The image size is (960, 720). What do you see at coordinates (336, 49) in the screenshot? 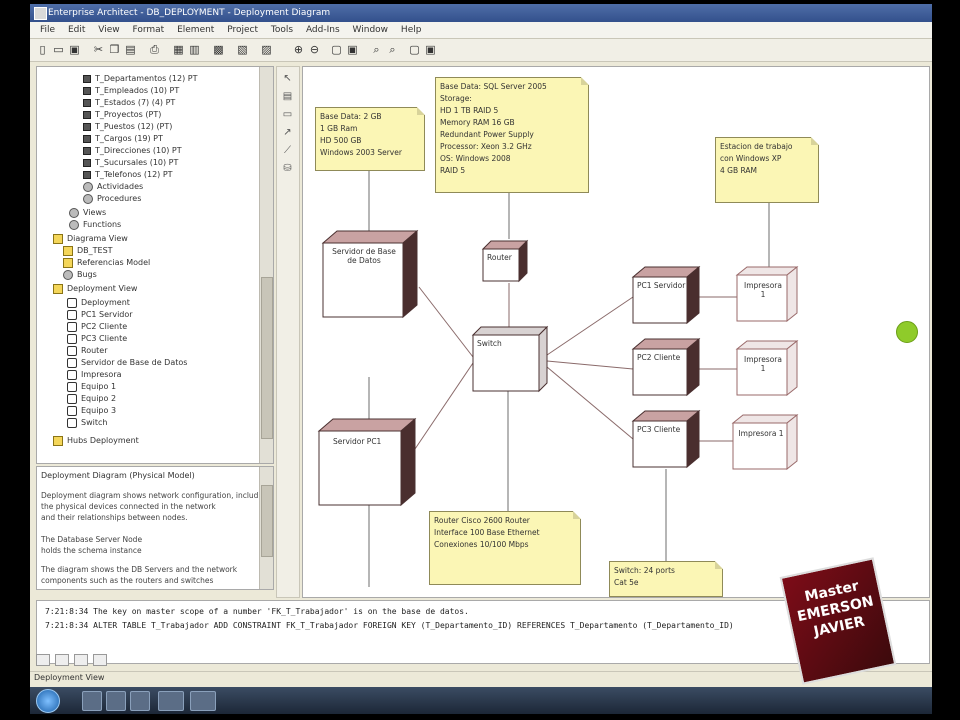
I see `fit-icon: ▢` at bounding box center [336, 49].